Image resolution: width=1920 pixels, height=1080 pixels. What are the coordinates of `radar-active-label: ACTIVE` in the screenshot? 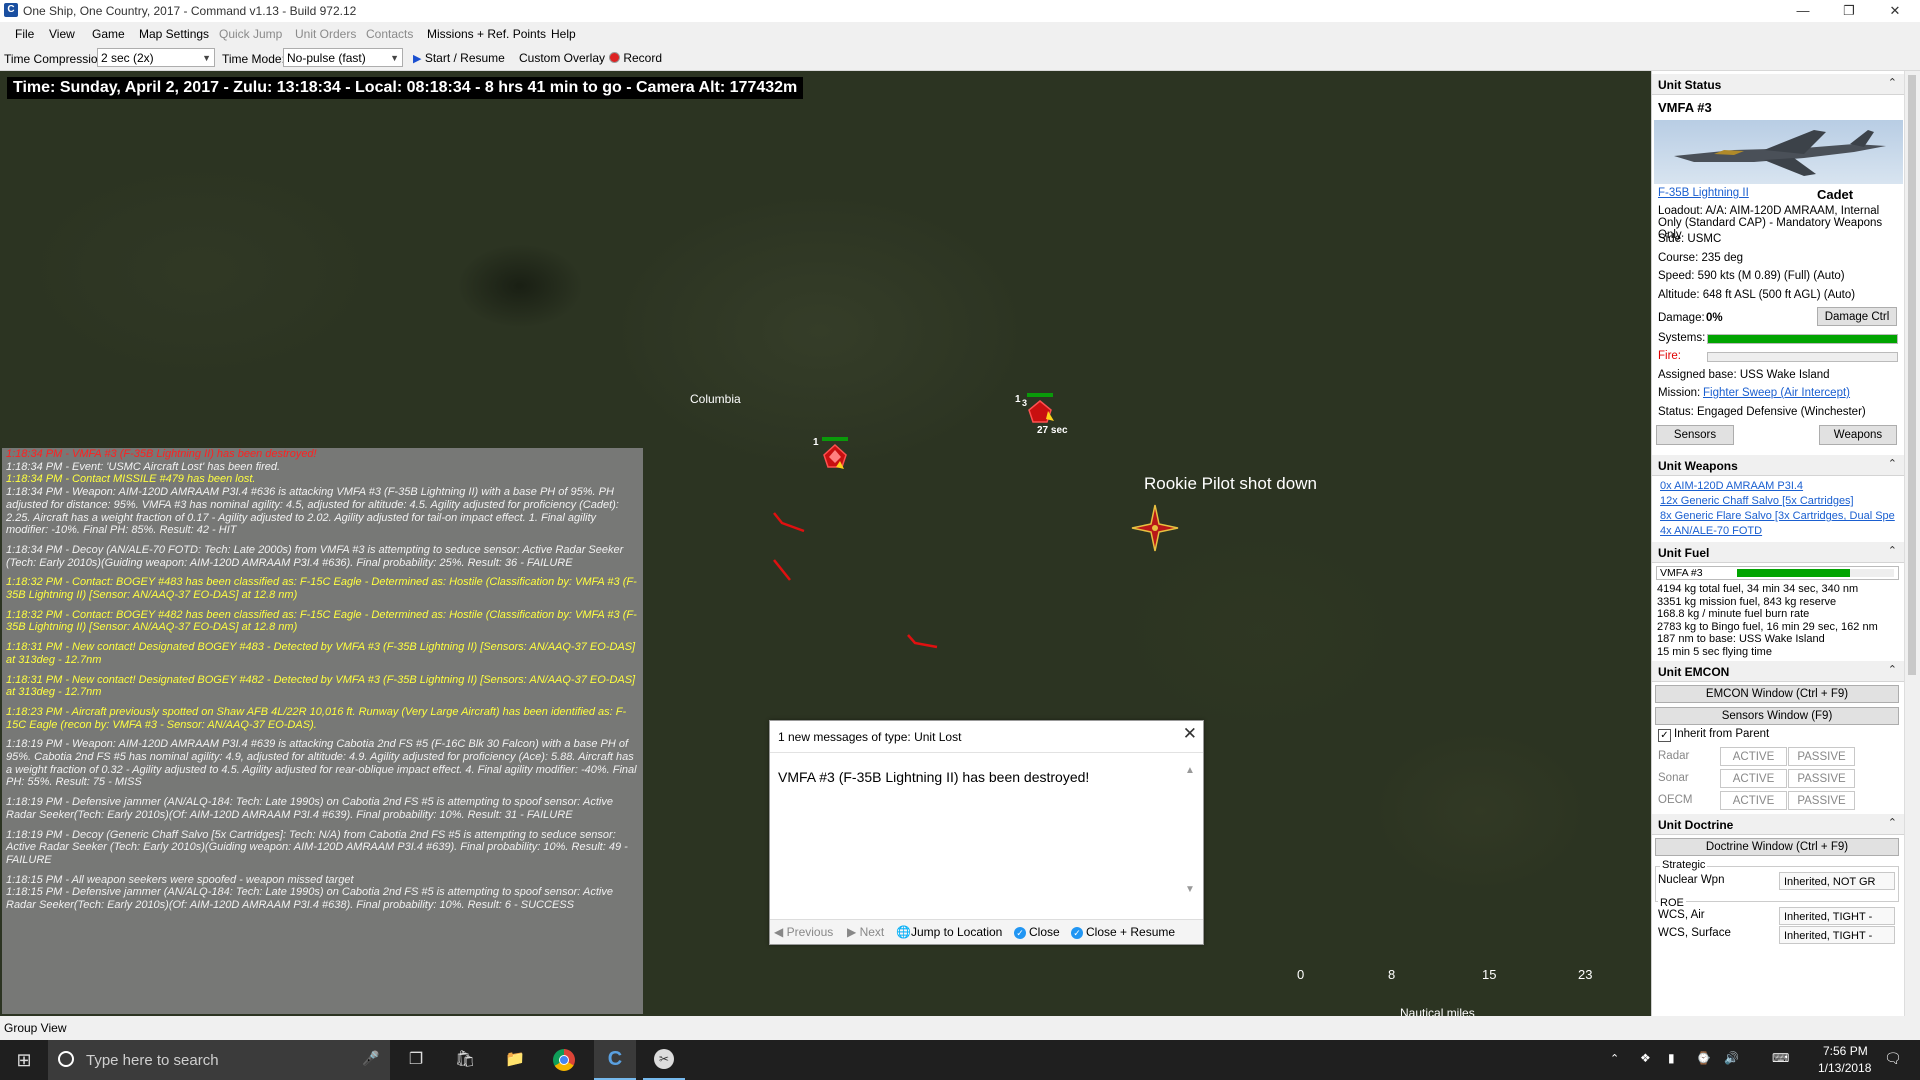 It's located at (1753, 757).